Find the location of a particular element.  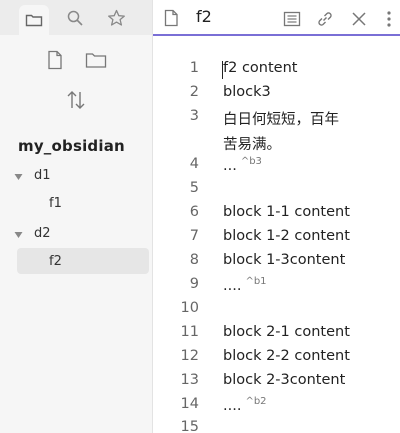

tree-file-f1: f1 is located at coordinates (76, 203).